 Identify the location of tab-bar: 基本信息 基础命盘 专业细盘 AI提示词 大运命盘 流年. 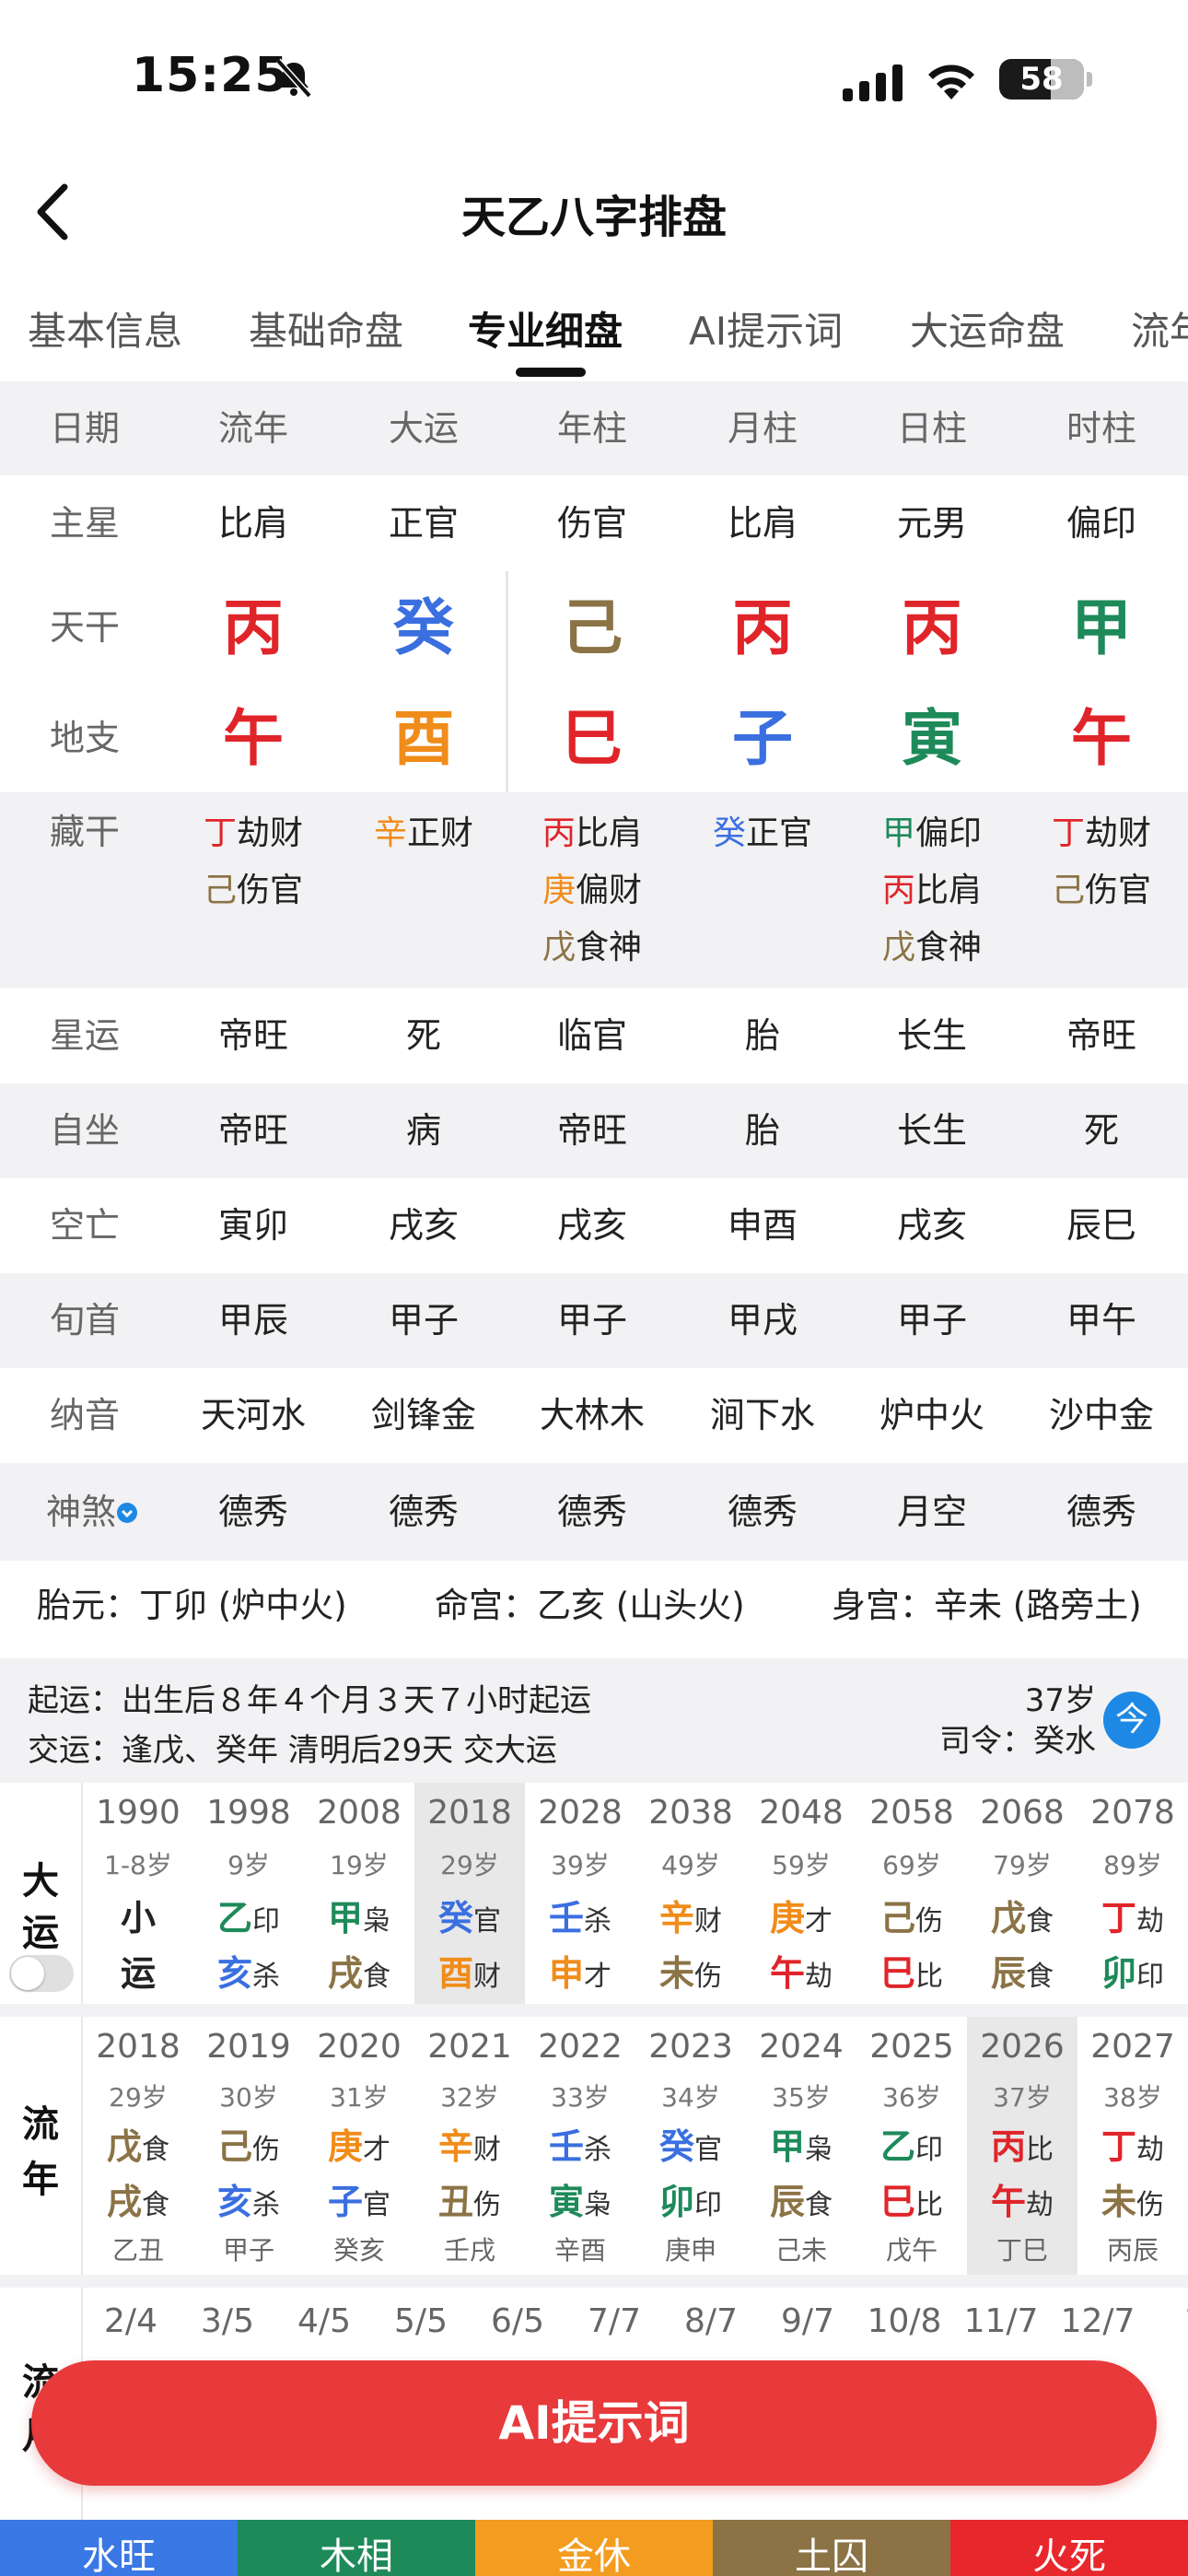
(594, 334).